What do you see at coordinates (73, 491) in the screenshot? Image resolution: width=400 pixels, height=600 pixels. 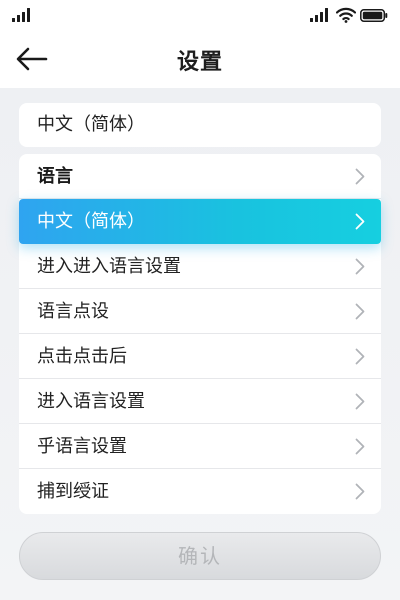 I see `list-item-label: 捕到绶证` at bounding box center [73, 491].